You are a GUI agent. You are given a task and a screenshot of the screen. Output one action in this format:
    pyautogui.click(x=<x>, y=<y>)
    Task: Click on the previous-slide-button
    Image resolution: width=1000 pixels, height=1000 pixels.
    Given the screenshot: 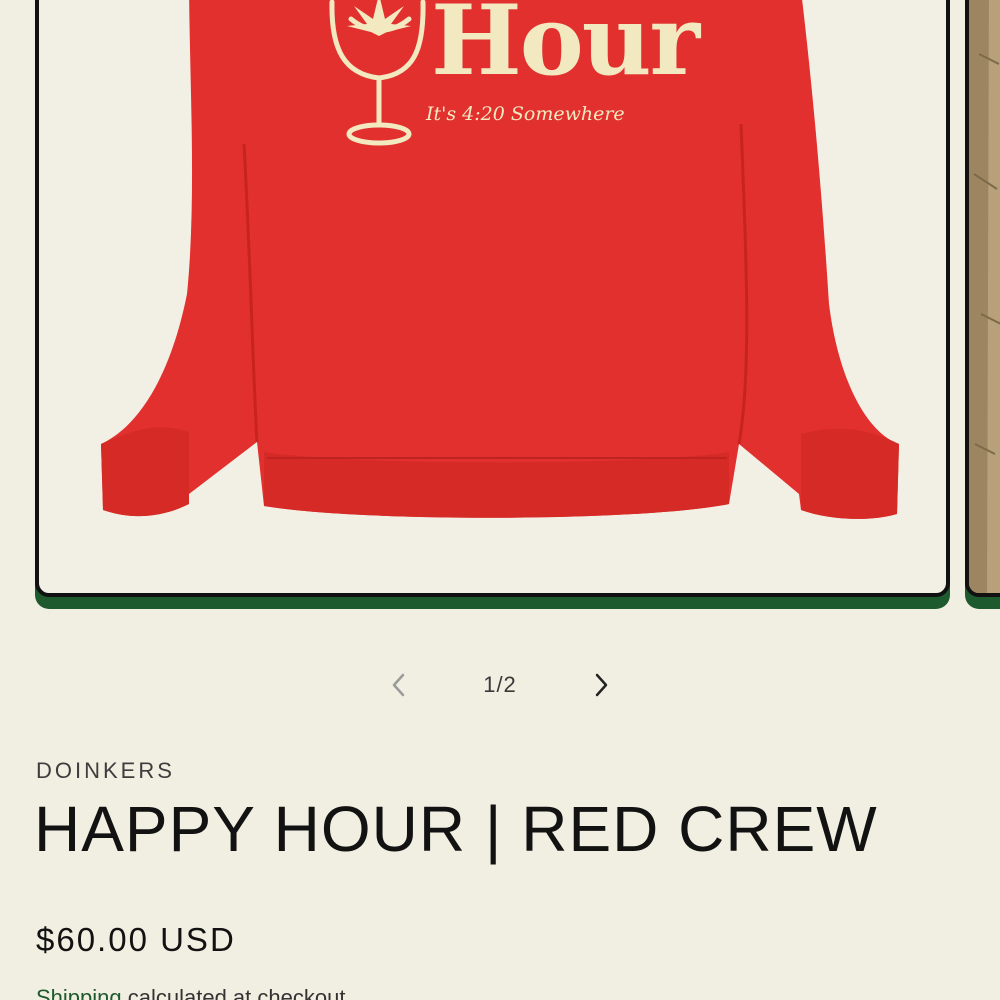 What is the action you would take?
    pyautogui.click(x=398, y=685)
    